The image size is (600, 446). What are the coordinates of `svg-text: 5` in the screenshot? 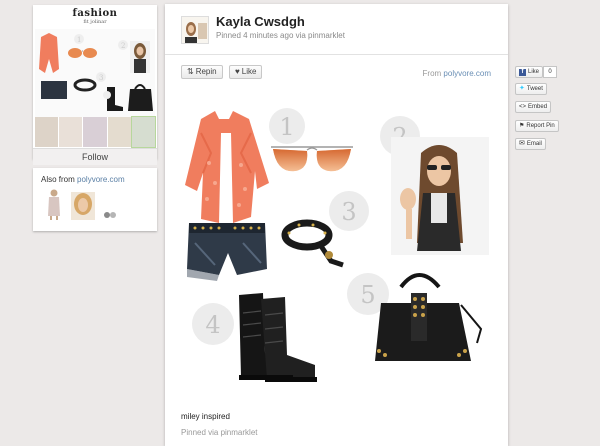 It's located at (367, 295).